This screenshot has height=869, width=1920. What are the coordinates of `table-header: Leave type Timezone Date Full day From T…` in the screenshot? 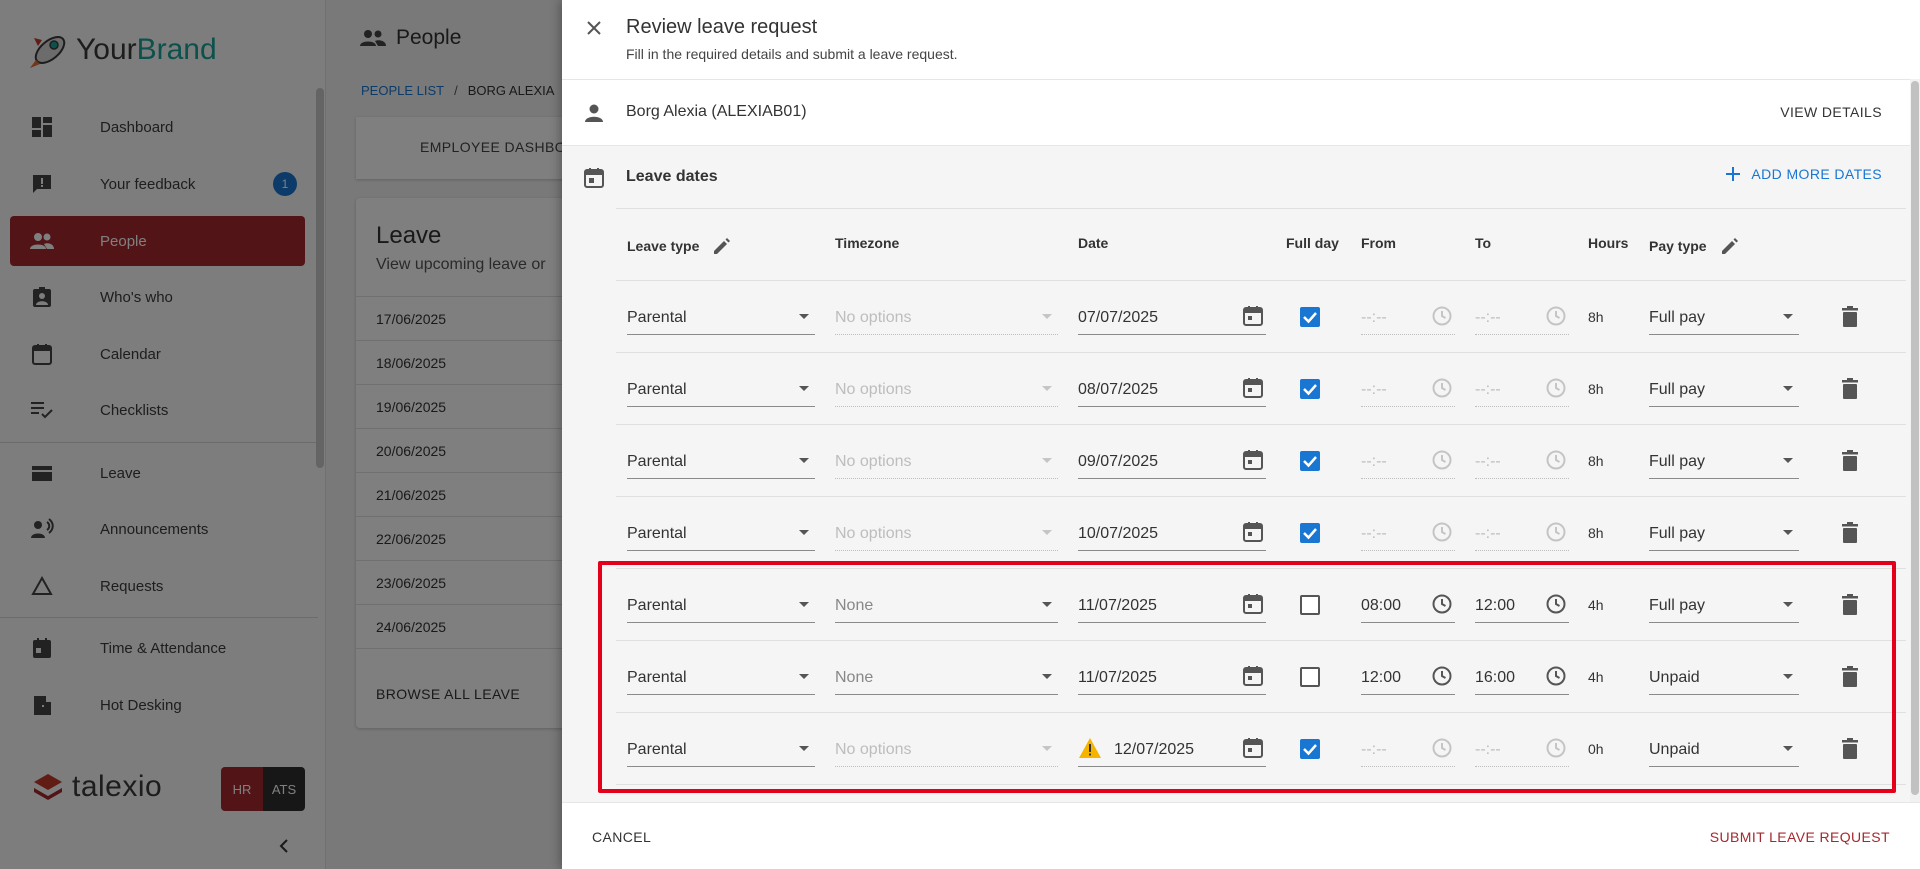 It's located at (1261, 245).